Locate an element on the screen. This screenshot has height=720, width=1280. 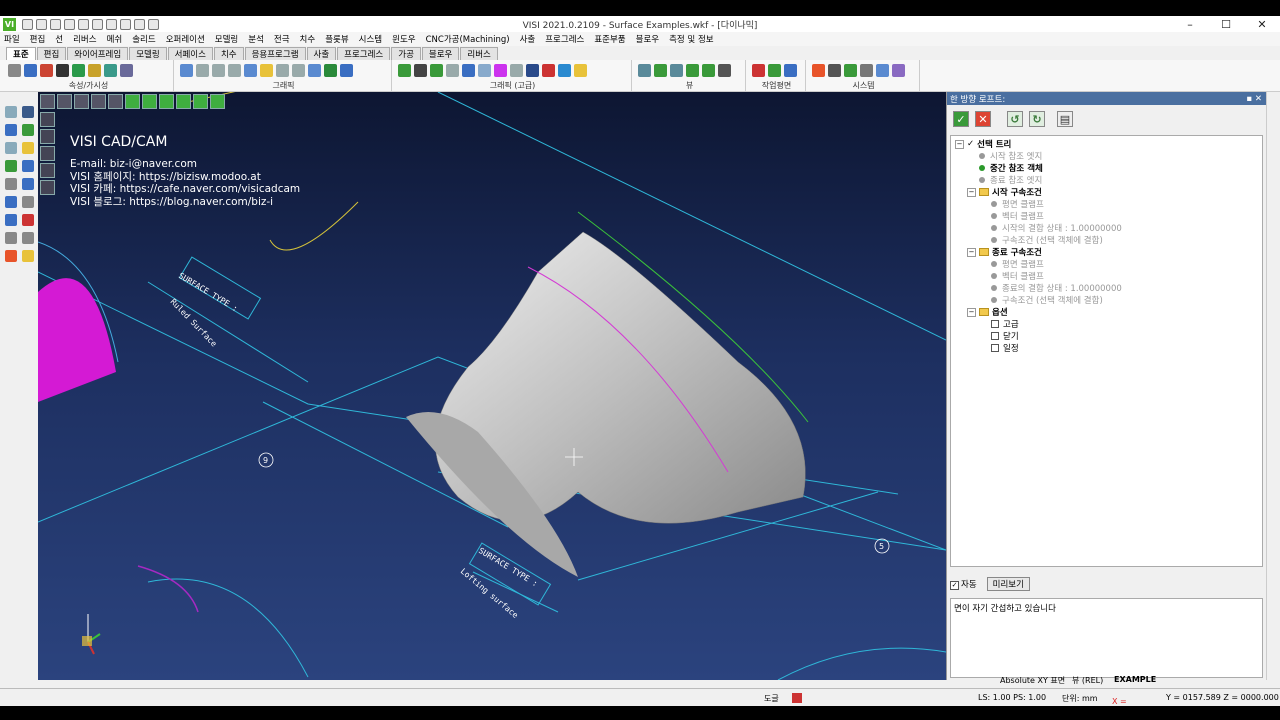
menu-reverse: 리버스 is located at coordinates (84, 39).